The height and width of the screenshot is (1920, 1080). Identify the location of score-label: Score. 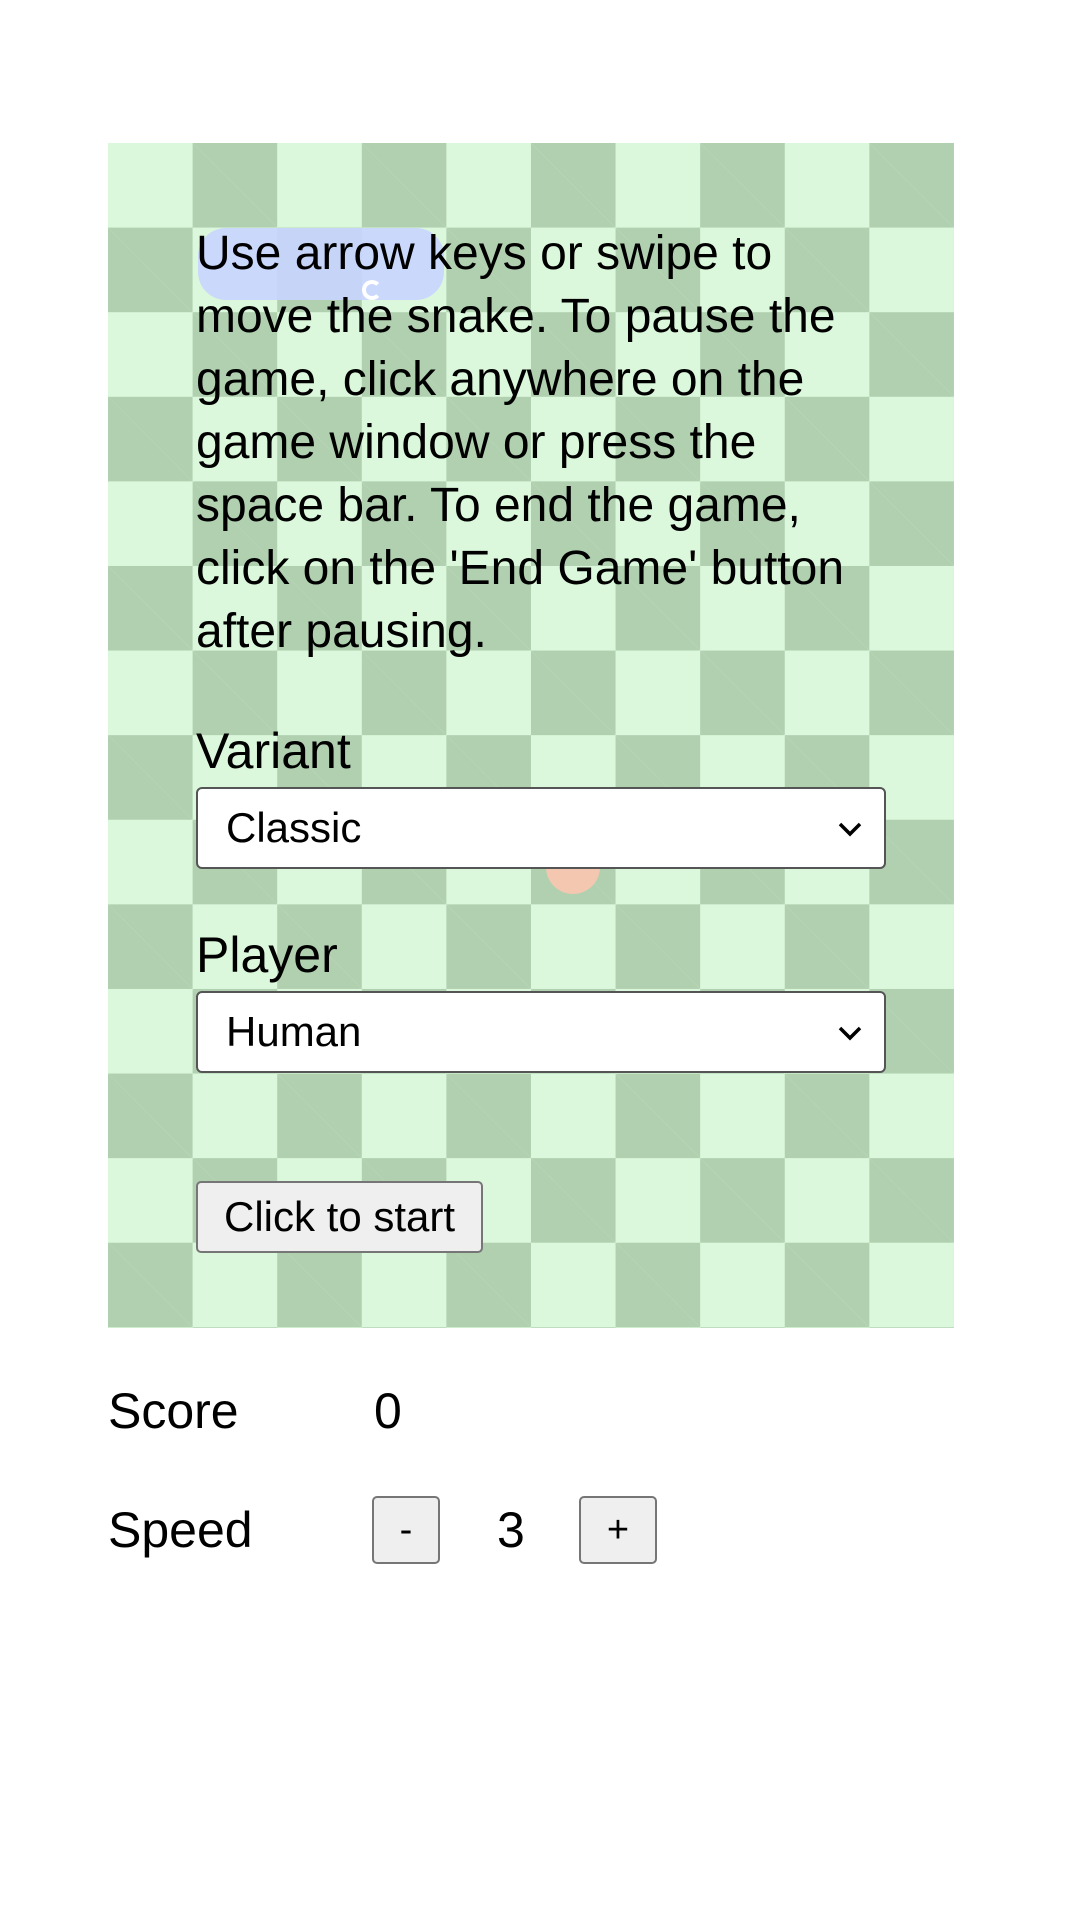
(173, 1411).